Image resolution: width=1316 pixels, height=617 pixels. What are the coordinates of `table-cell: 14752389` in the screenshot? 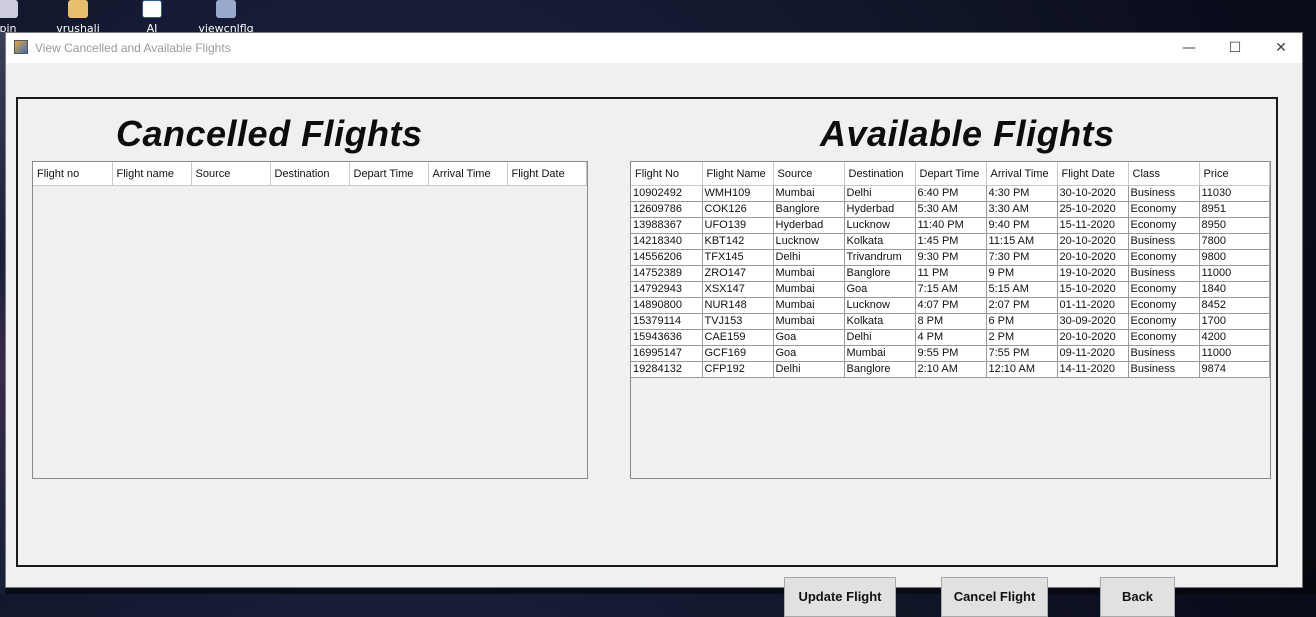 It's located at (667, 273).